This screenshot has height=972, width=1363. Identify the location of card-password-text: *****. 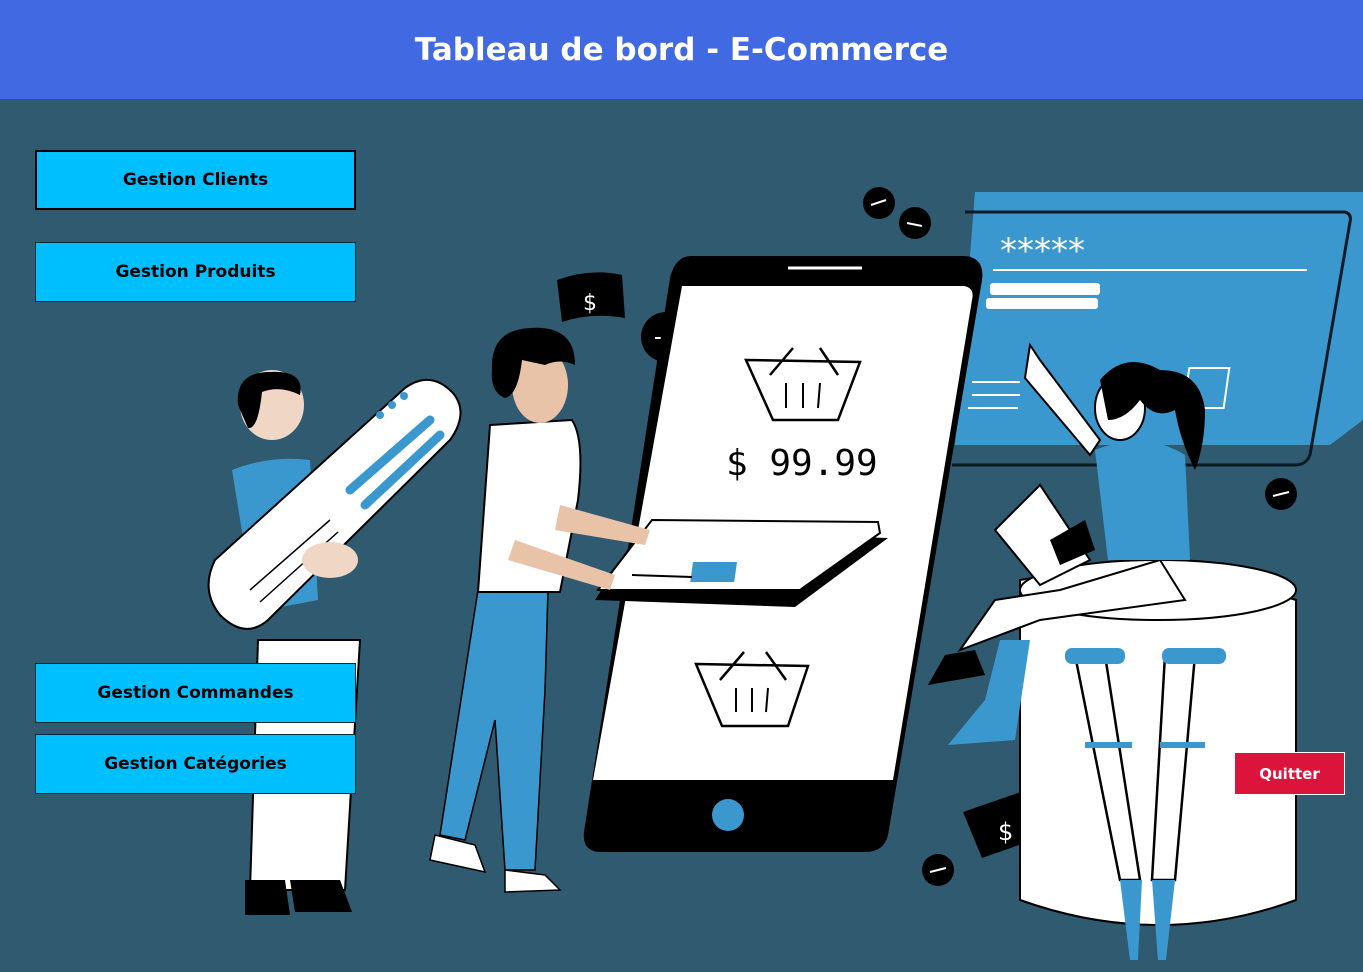
(1042, 251).